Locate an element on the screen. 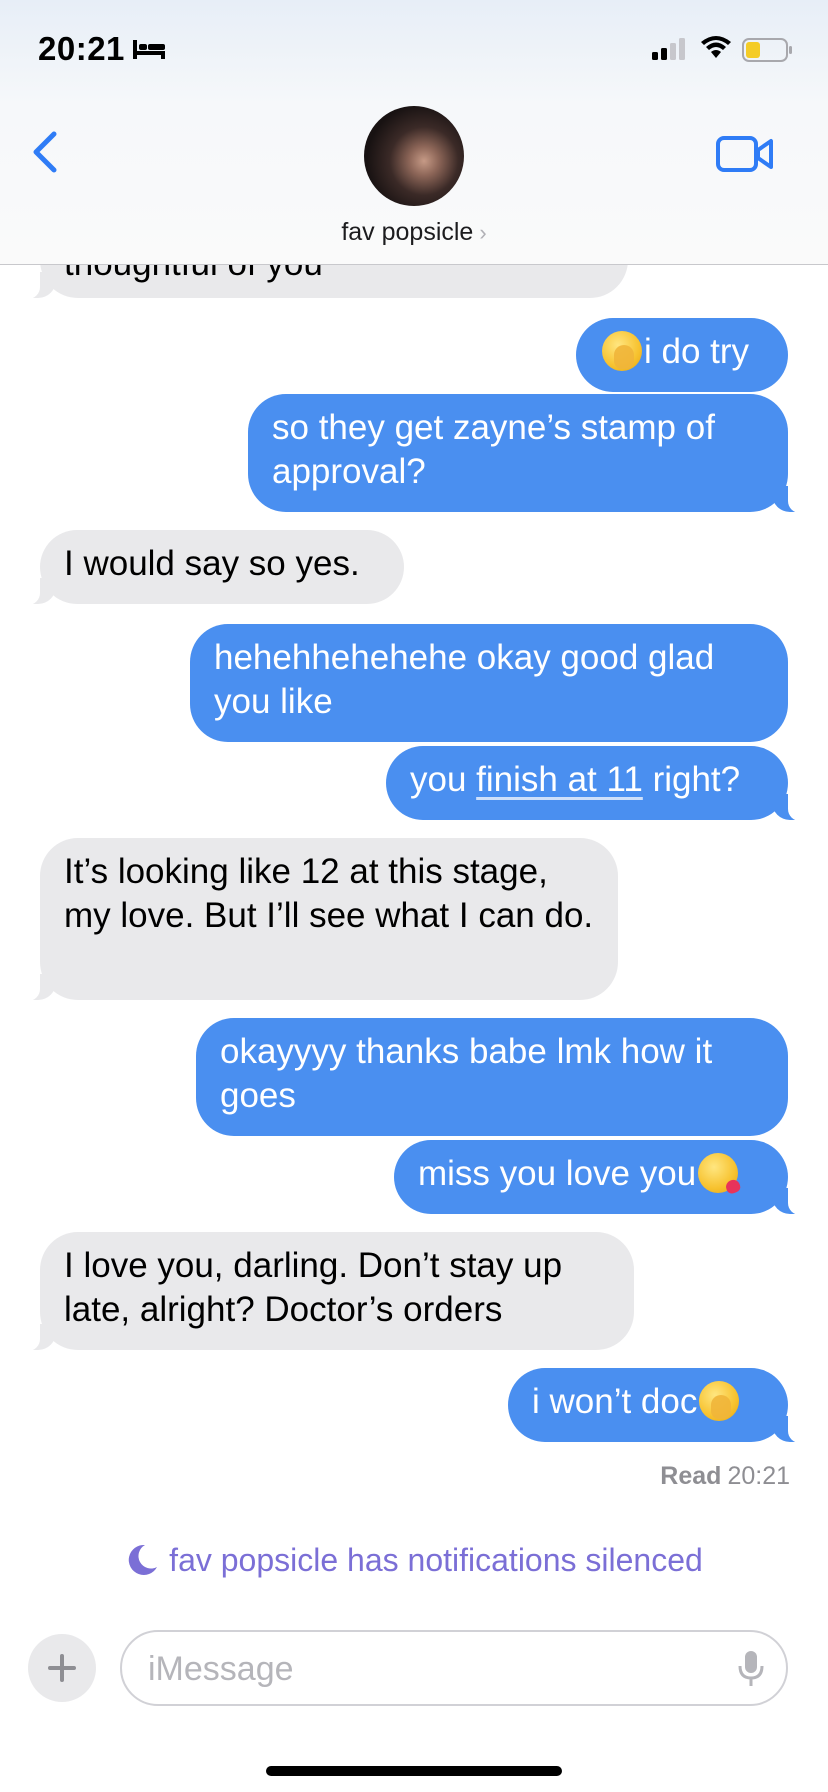  contact-name: fav popsicle is located at coordinates (407, 232).